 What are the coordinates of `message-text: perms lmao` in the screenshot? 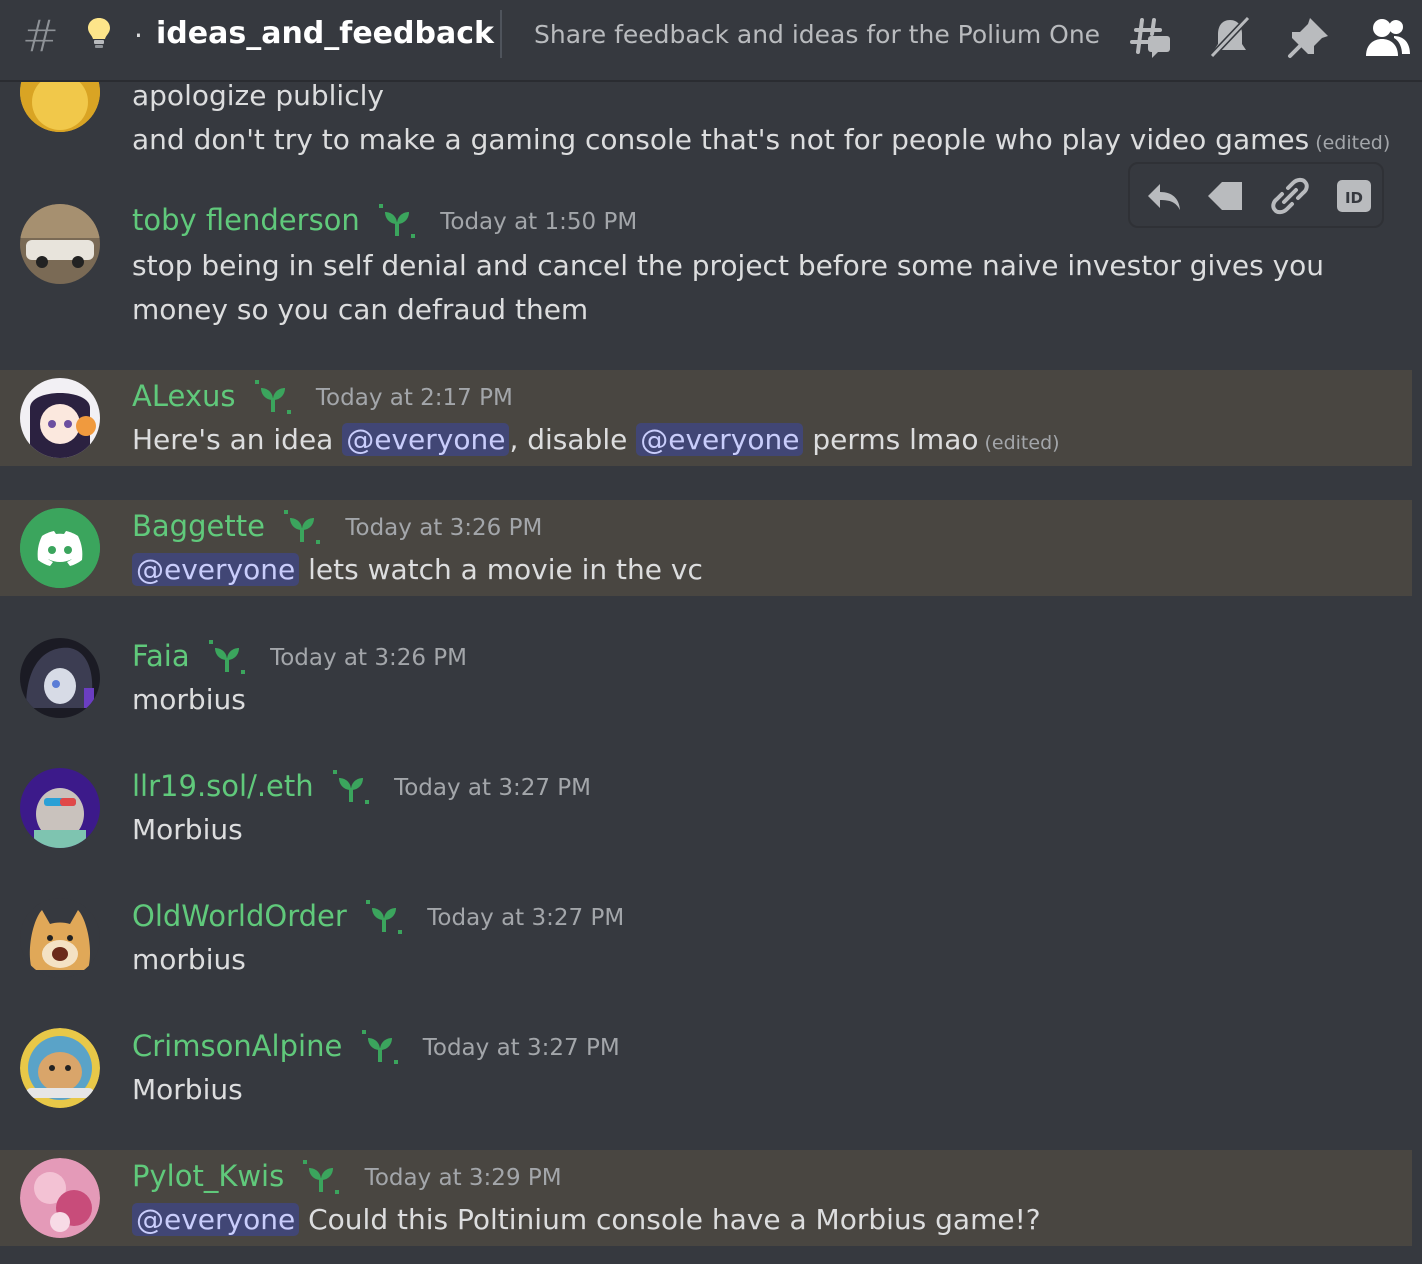 It's located at (891, 439).